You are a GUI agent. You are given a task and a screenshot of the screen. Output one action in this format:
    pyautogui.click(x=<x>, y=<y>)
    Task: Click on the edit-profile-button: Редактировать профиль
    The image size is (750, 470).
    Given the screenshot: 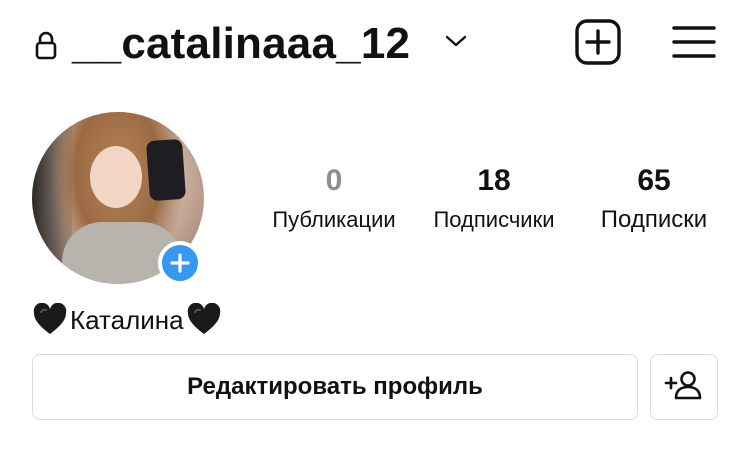 What is the action you would take?
    pyautogui.click(x=335, y=387)
    